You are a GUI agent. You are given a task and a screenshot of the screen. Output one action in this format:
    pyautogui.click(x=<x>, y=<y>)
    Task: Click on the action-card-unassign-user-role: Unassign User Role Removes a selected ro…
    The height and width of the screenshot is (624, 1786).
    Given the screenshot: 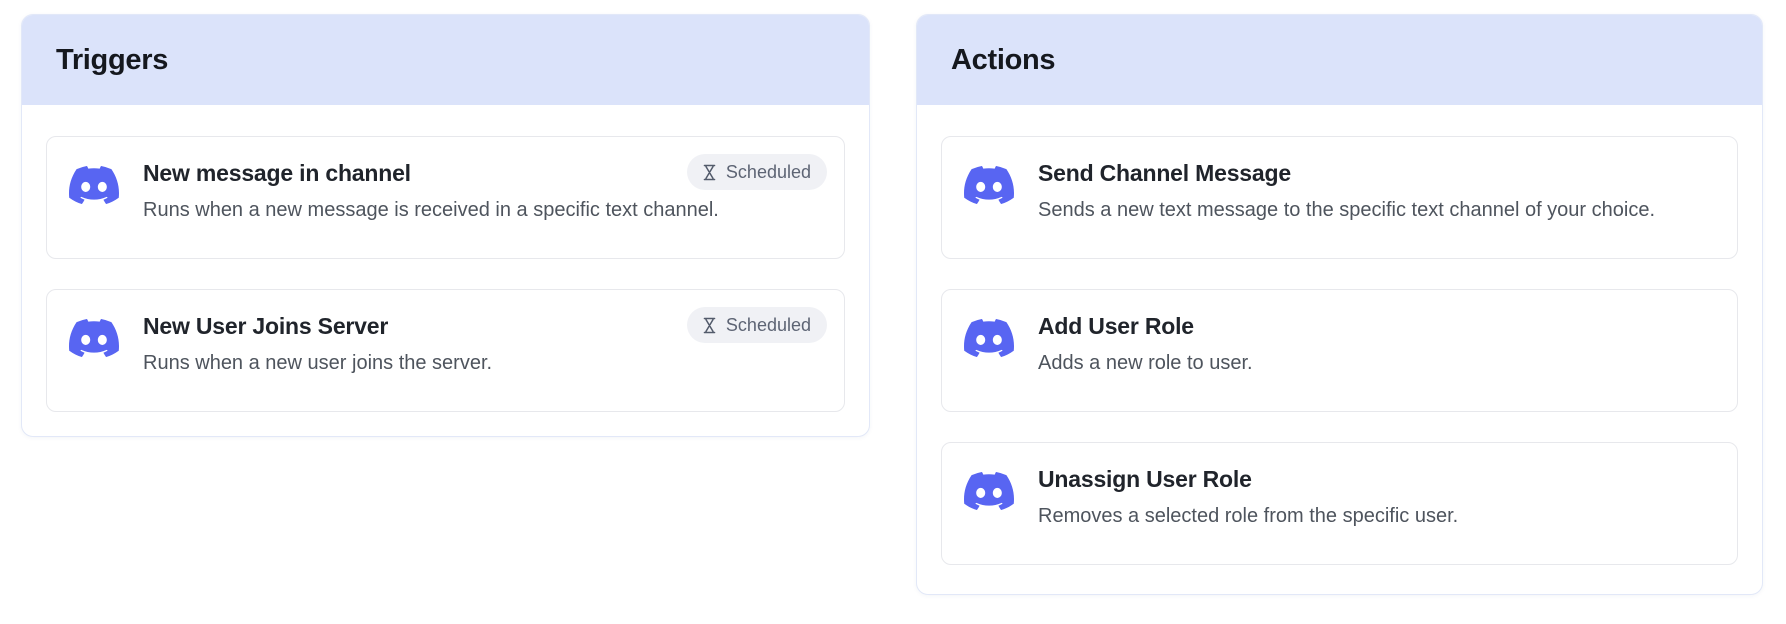 What is the action you would take?
    pyautogui.click(x=1339, y=503)
    